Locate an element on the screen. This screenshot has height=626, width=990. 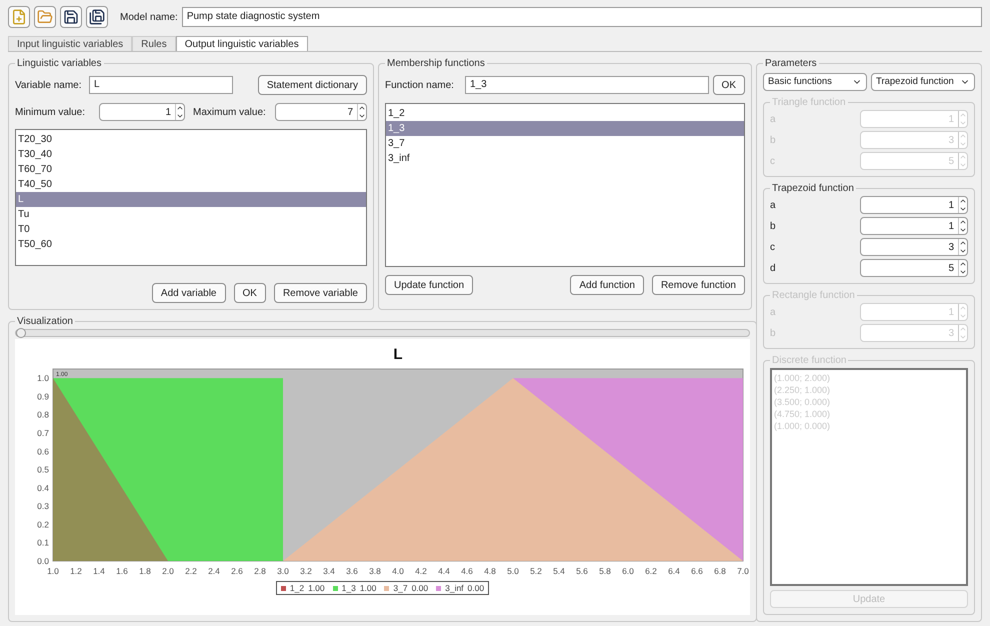
legend-label: 1_2 is located at coordinates (297, 588).